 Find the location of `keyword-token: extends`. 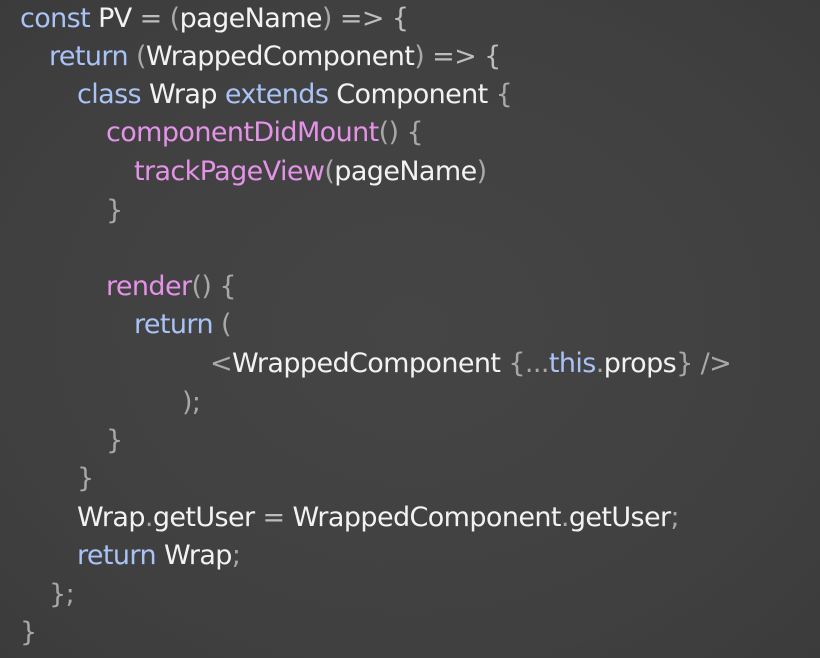

keyword-token: extends is located at coordinates (276, 94).